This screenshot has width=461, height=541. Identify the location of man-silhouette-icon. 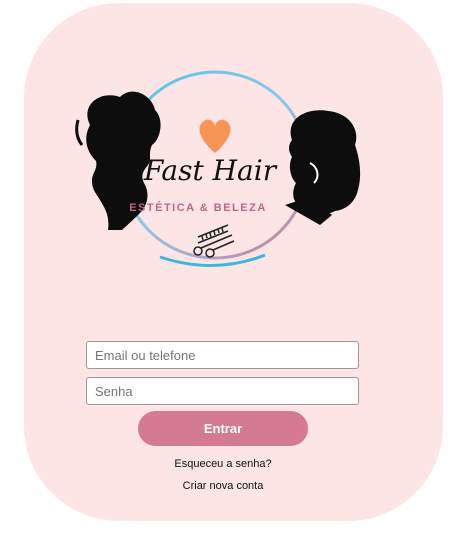
(323, 167).